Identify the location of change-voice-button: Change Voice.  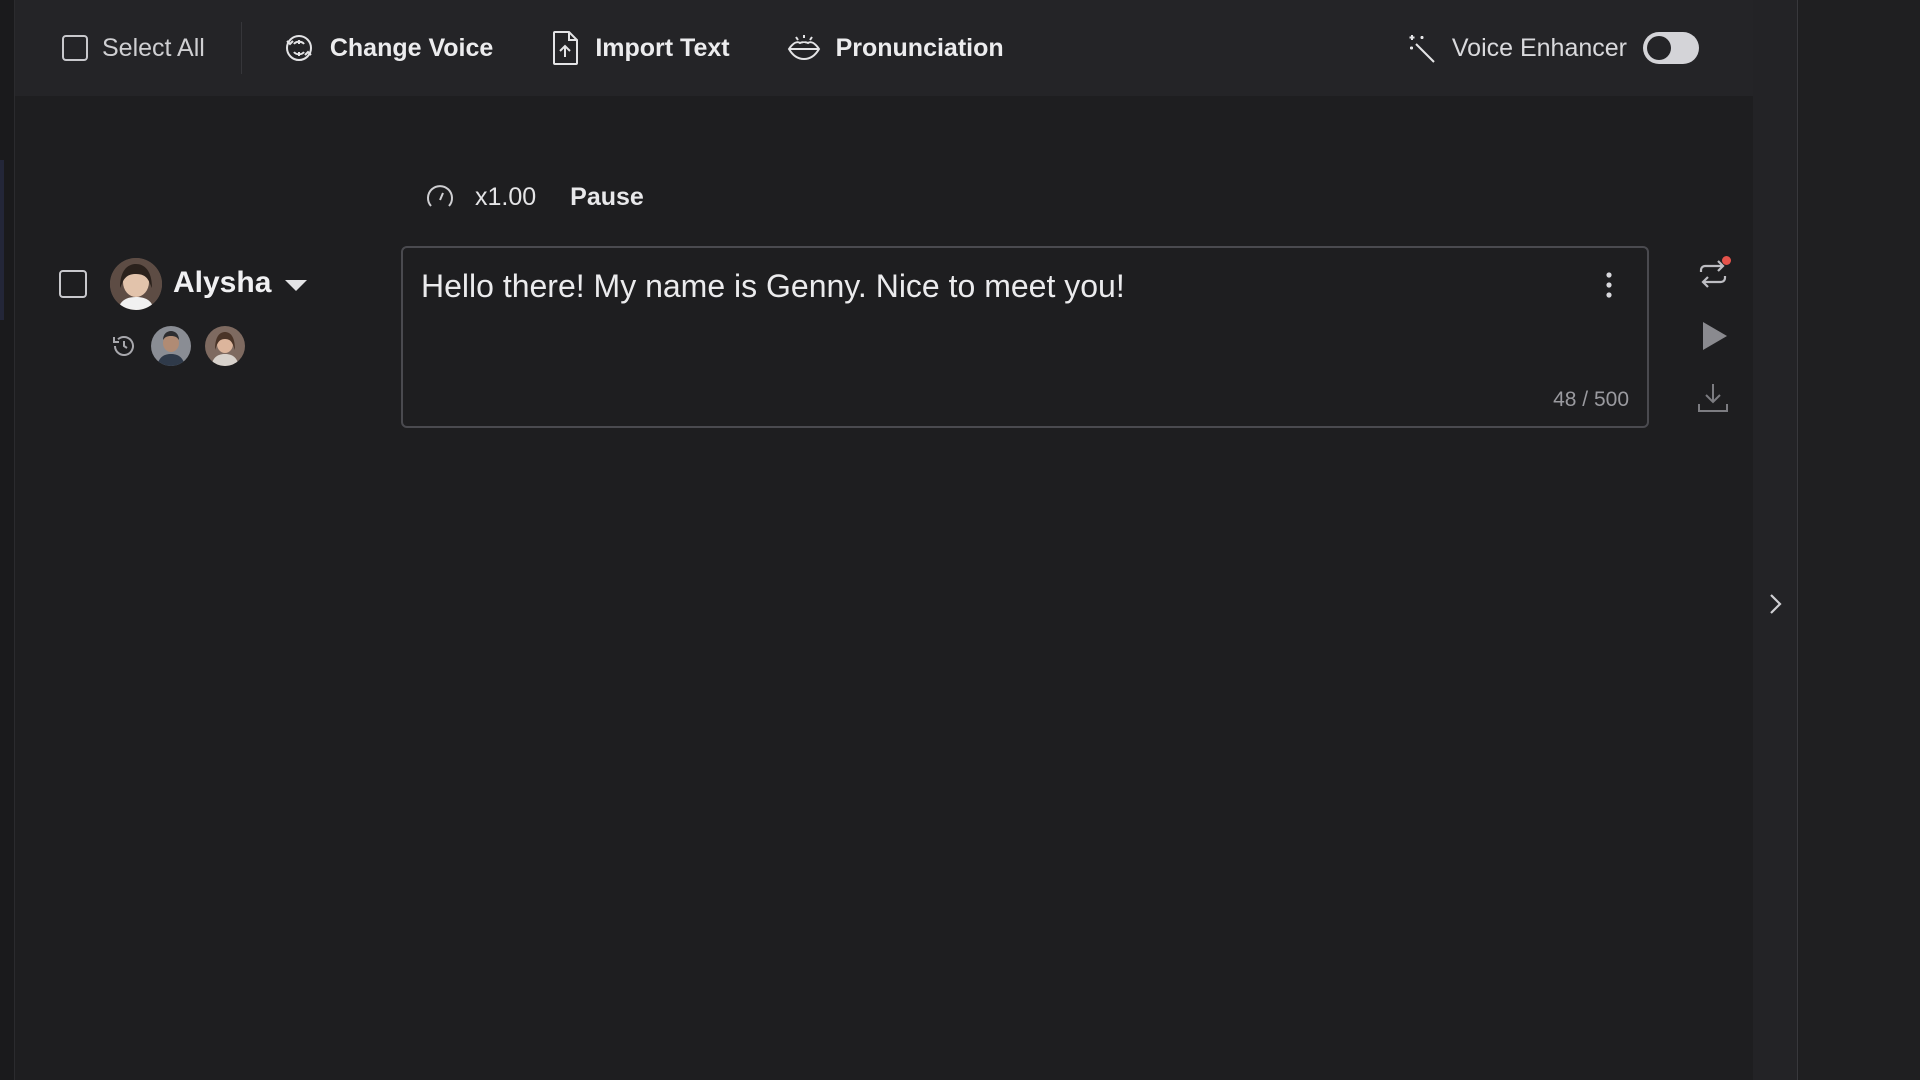
(387, 48).